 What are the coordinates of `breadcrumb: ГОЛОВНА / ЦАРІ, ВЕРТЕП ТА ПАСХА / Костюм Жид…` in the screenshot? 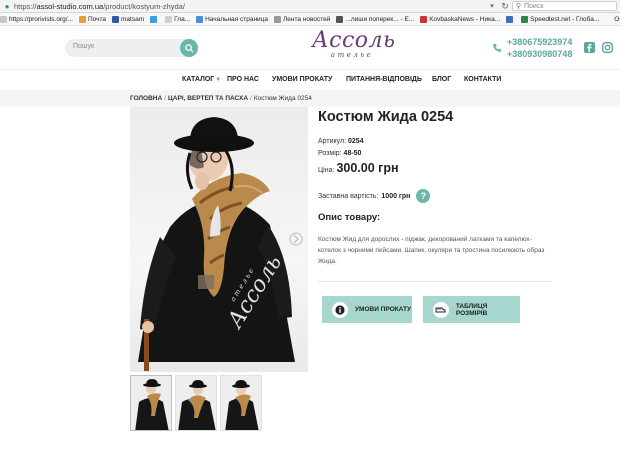 It's located at (221, 98).